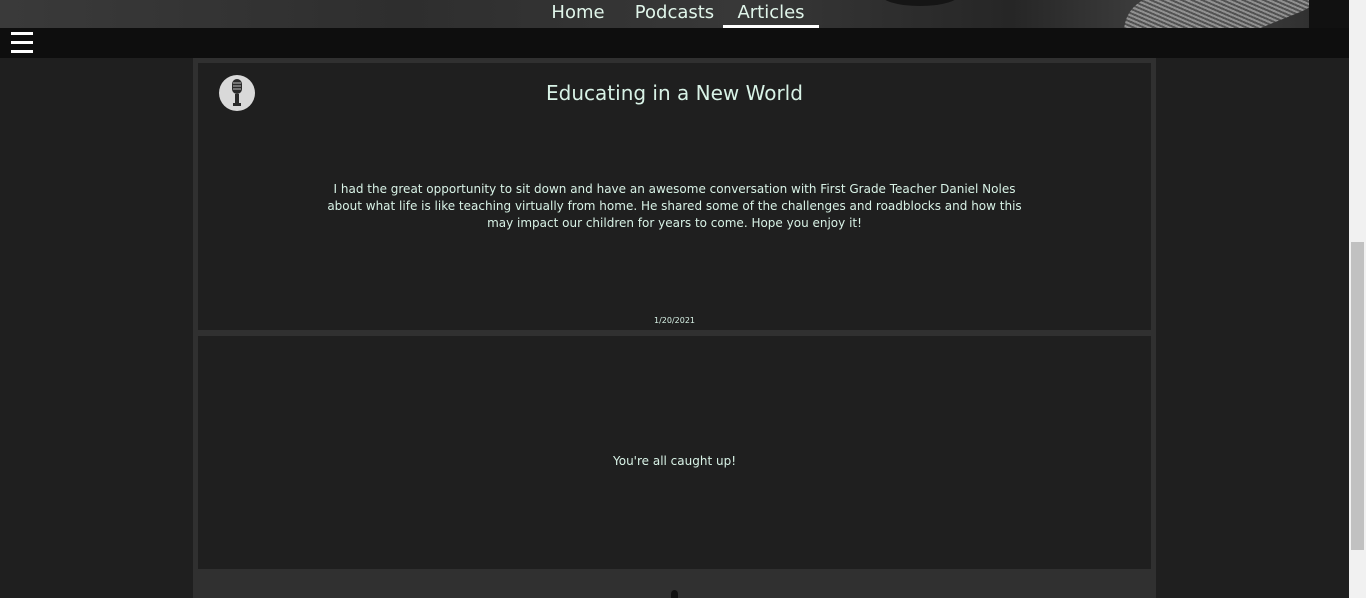  I want to click on article-title: Educating in a New World, so click(674, 93).